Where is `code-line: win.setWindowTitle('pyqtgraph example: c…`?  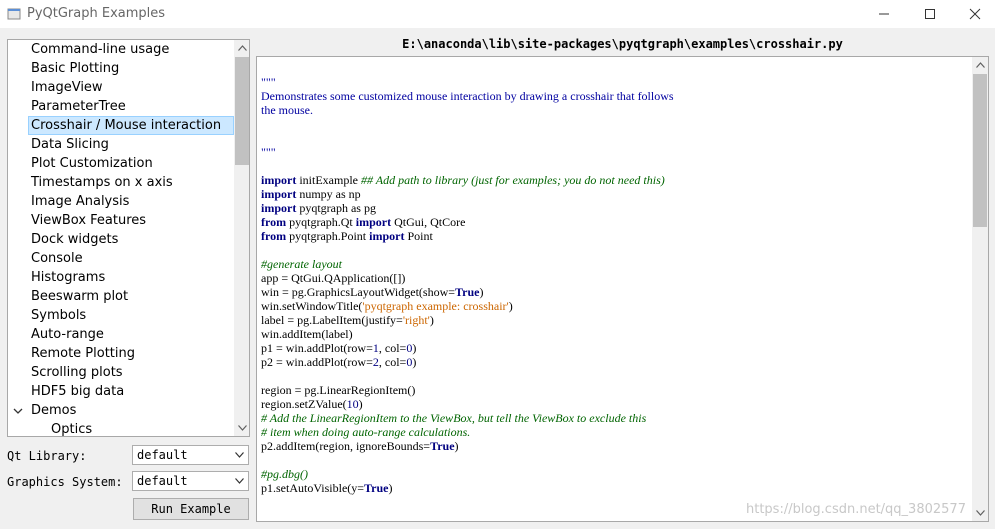 code-line: win.setWindowTitle('pyqtgraph example: c… is located at coordinates (387, 306).